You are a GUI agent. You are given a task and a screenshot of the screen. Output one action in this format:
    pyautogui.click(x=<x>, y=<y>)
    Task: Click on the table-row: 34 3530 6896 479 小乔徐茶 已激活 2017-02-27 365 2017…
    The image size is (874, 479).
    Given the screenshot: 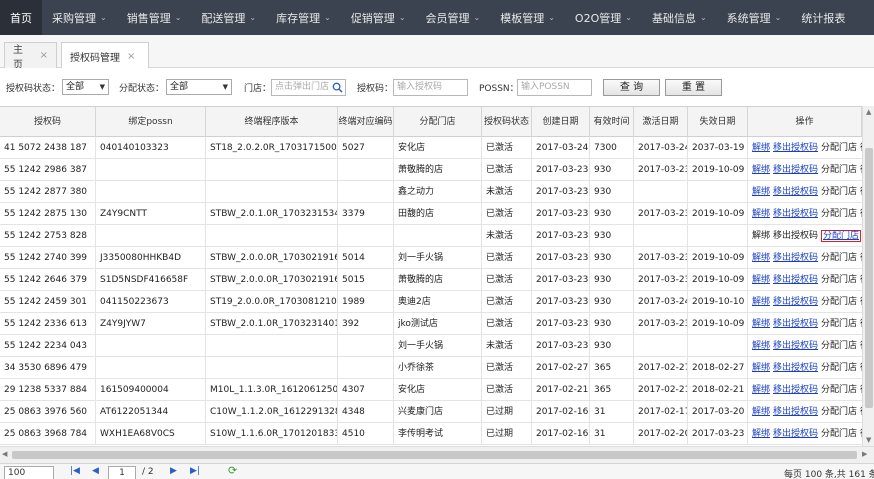 What is the action you would take?
    pyautogui.click(x=431, y=368)
    